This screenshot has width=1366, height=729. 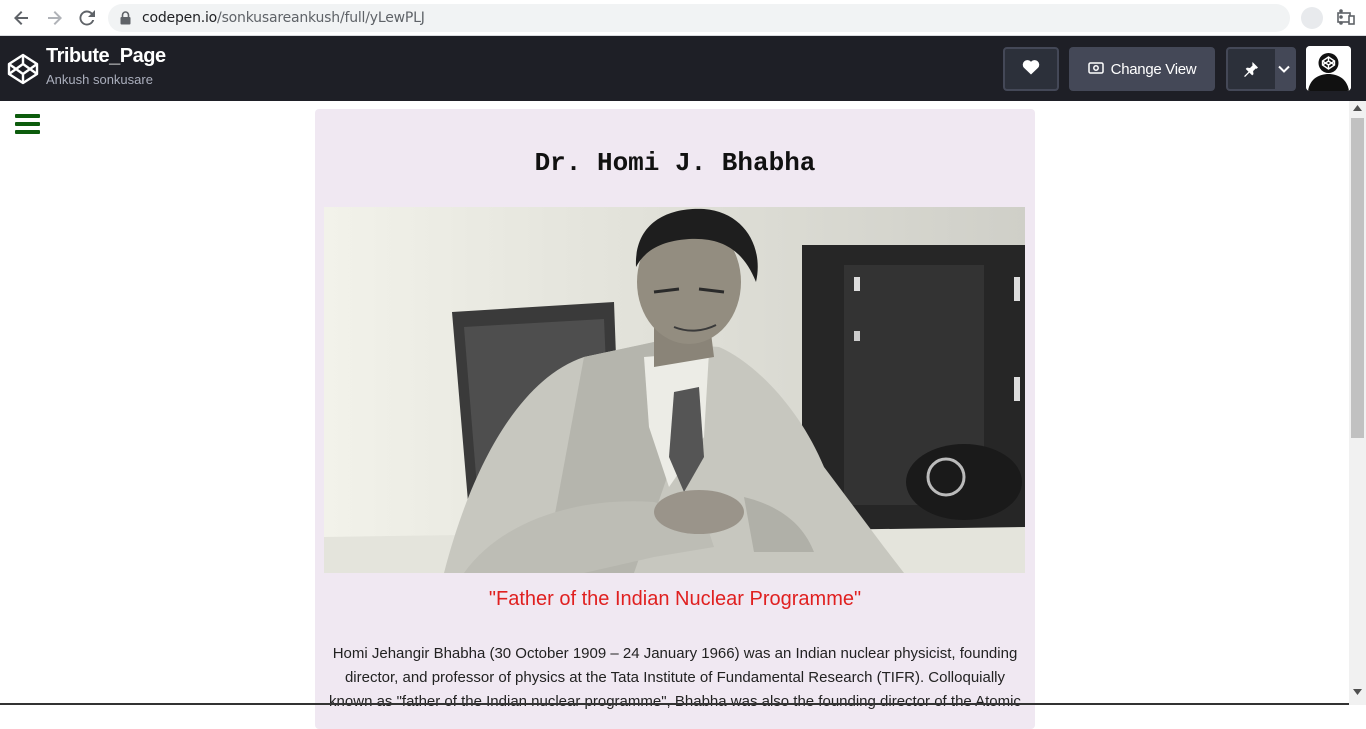 What do you see at coordinates (99, 79) in the screenshot?
I see `pen-author: Ankush sonkusare` at bounding box center [99, 79].